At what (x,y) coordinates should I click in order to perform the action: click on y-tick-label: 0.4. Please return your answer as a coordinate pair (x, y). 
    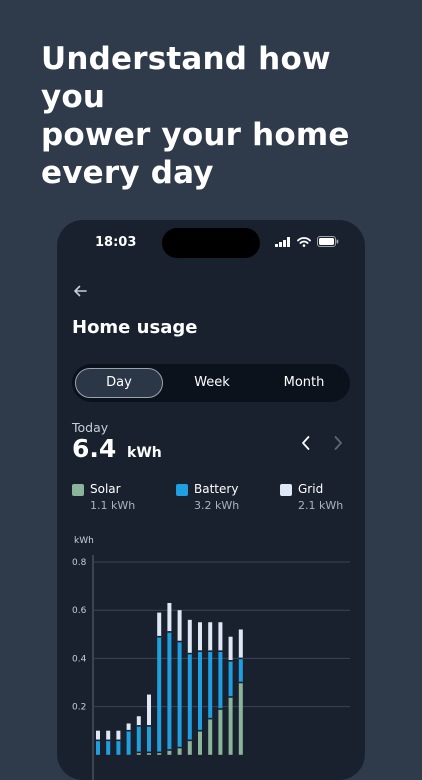
    Looking at the image, I should click on (79, 659).